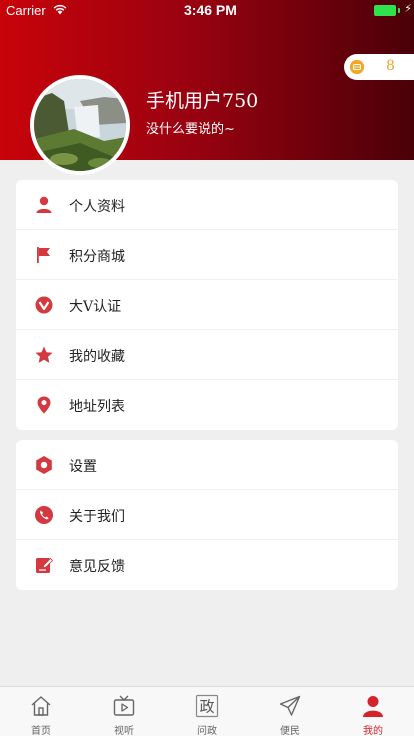  What do you see at coordinates (26, 10) in the screenshot?
I see `carrier-label: Carrier` at bounding box center [26, 10].